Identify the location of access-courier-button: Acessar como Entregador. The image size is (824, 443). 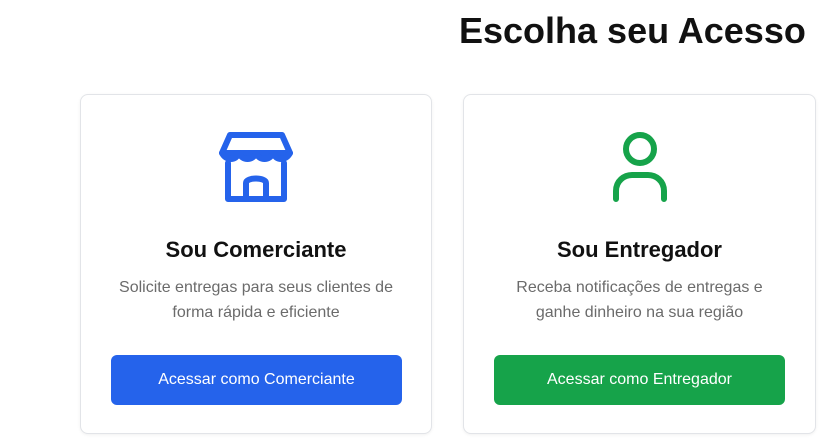
(639, 380).